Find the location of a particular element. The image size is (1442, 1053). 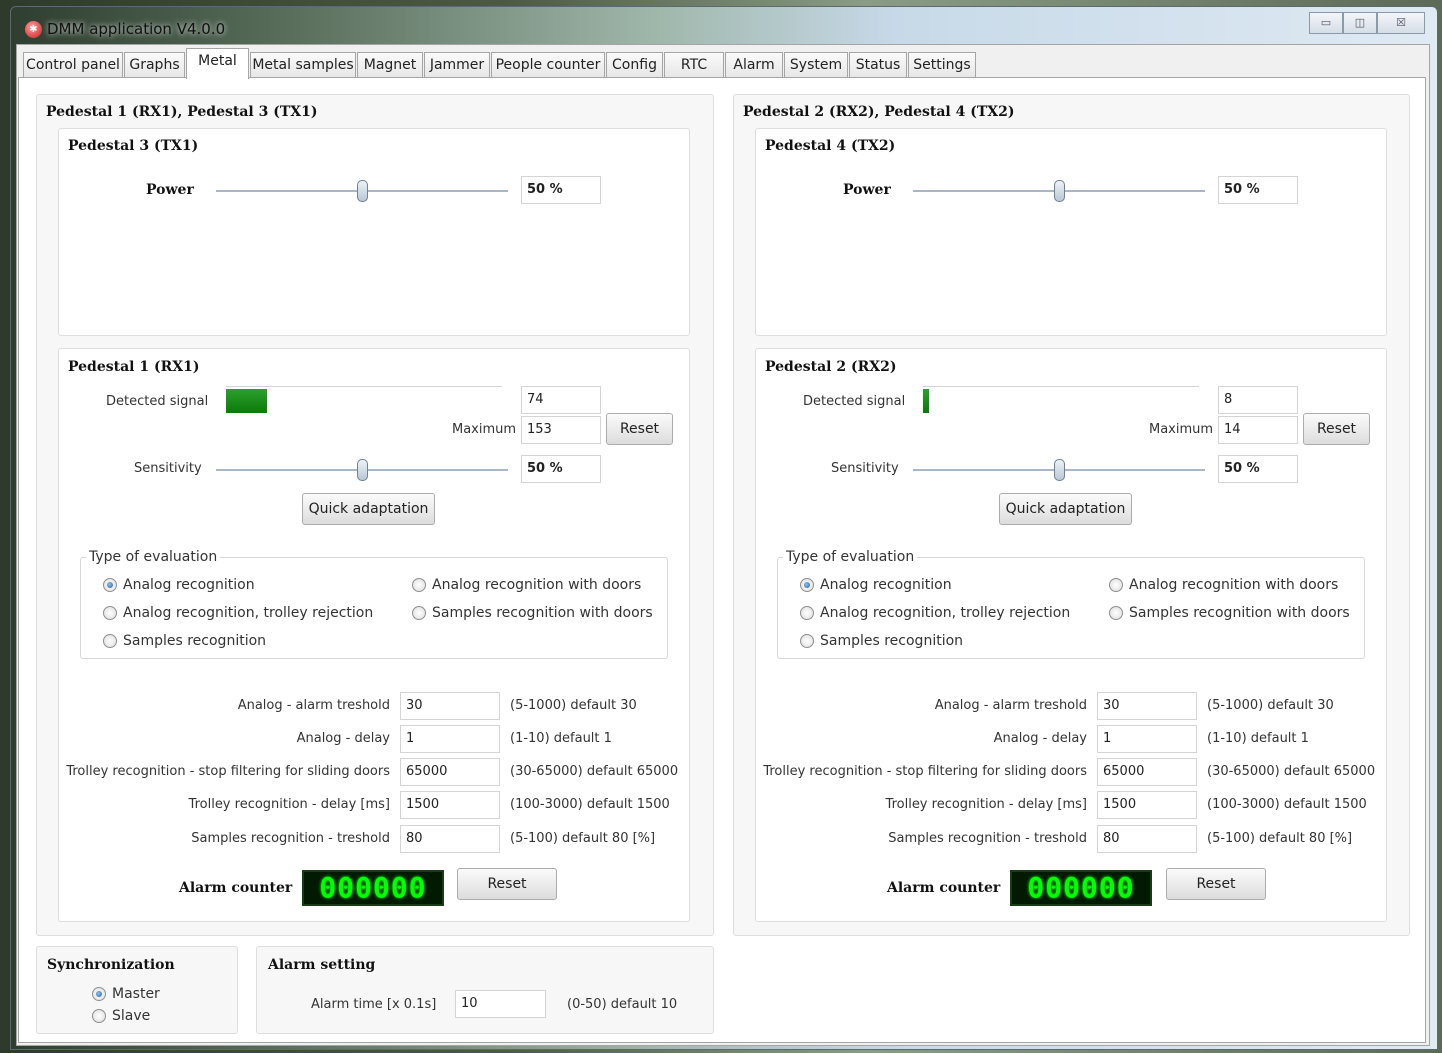

right-power-value: 50 % is located at coordinates (1258, 190).